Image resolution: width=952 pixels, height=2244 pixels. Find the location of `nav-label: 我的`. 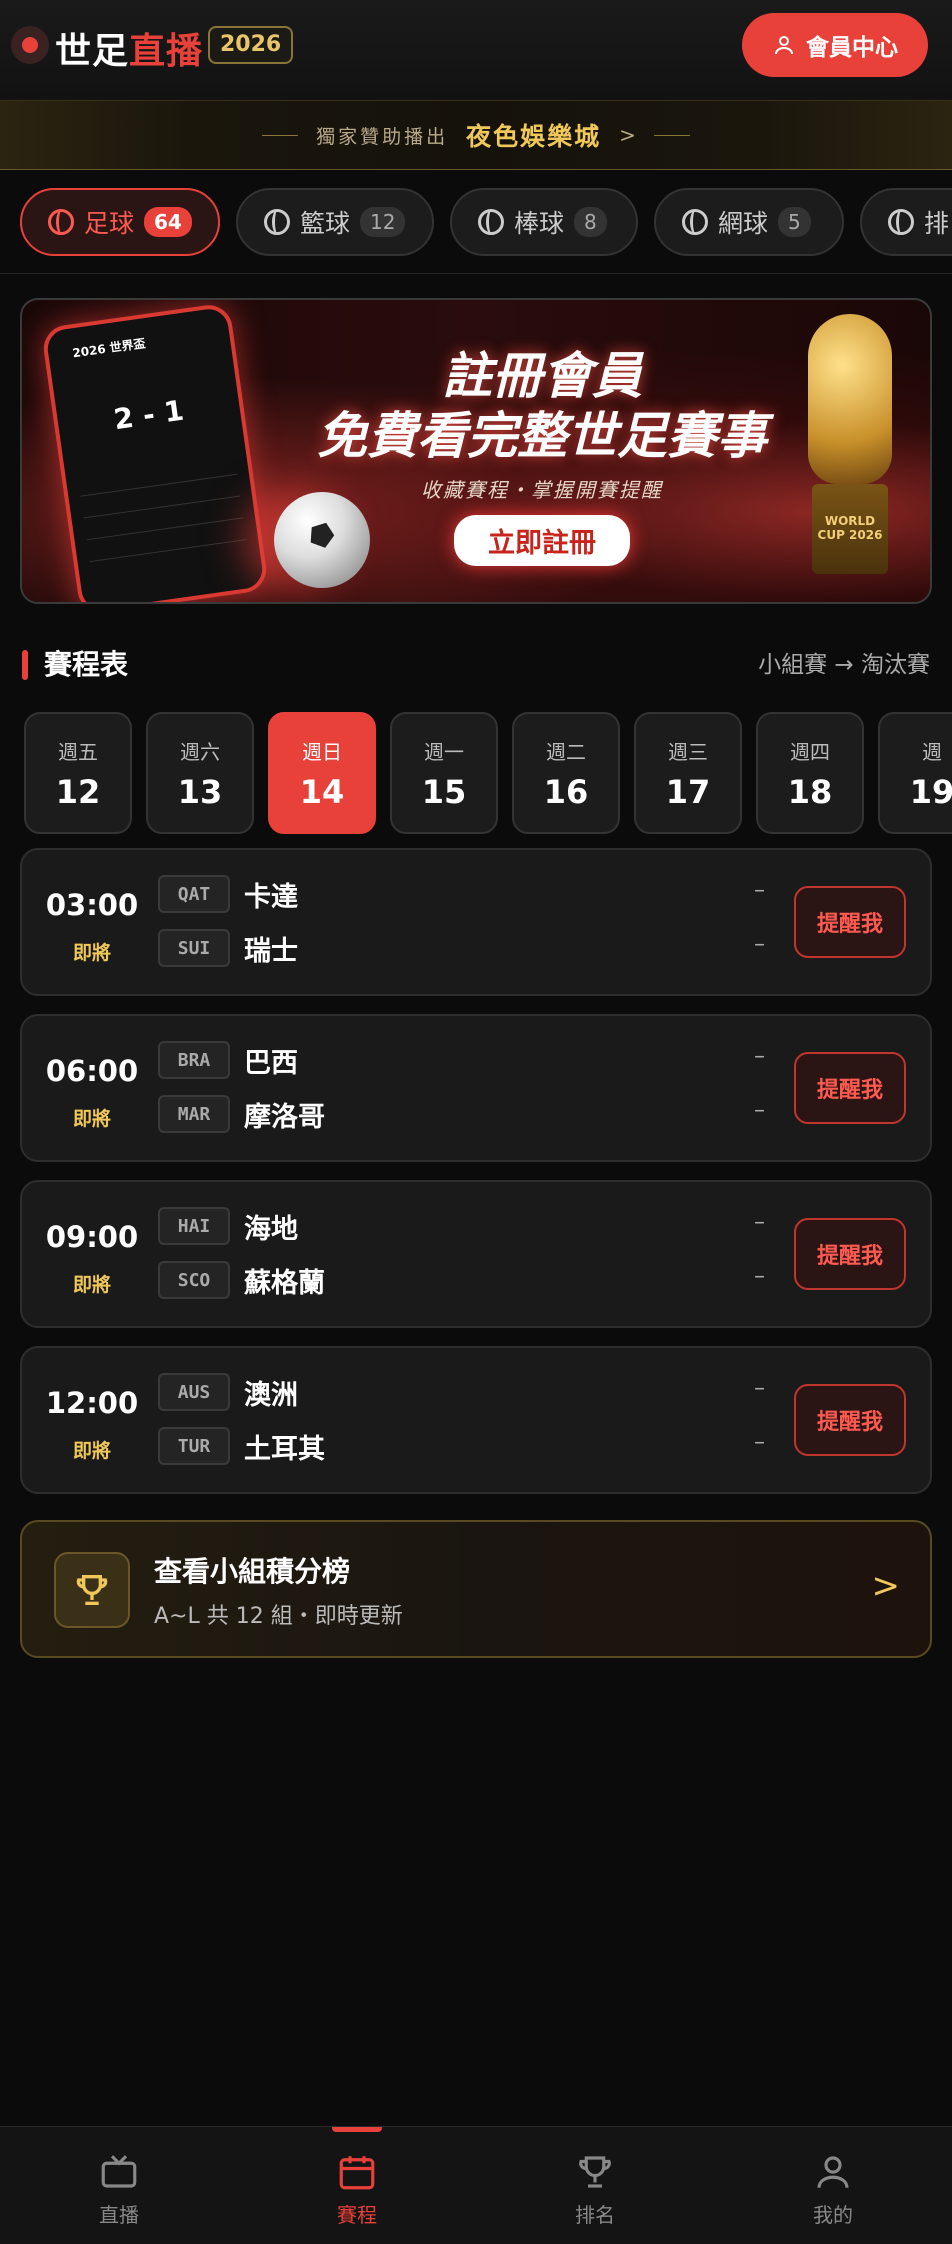

nav-label: 我的 is located at coordinates (833, 2215).